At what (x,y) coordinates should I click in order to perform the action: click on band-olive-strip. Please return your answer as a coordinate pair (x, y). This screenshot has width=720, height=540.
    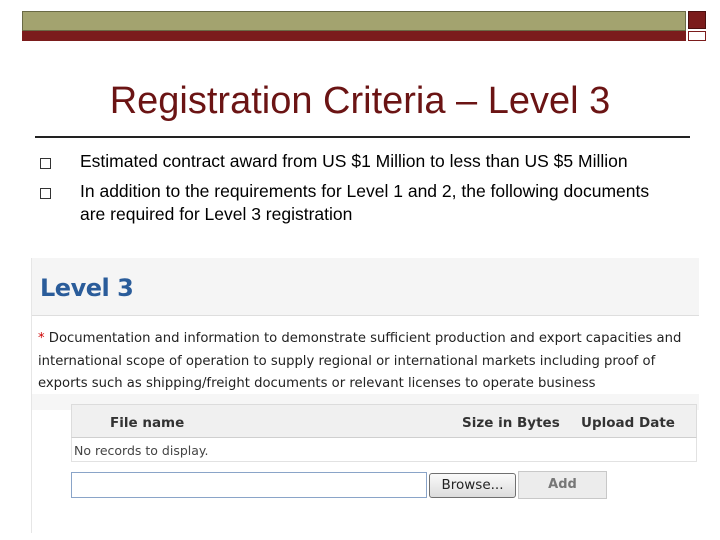
    Looking at the image, I should click on (354, 21).